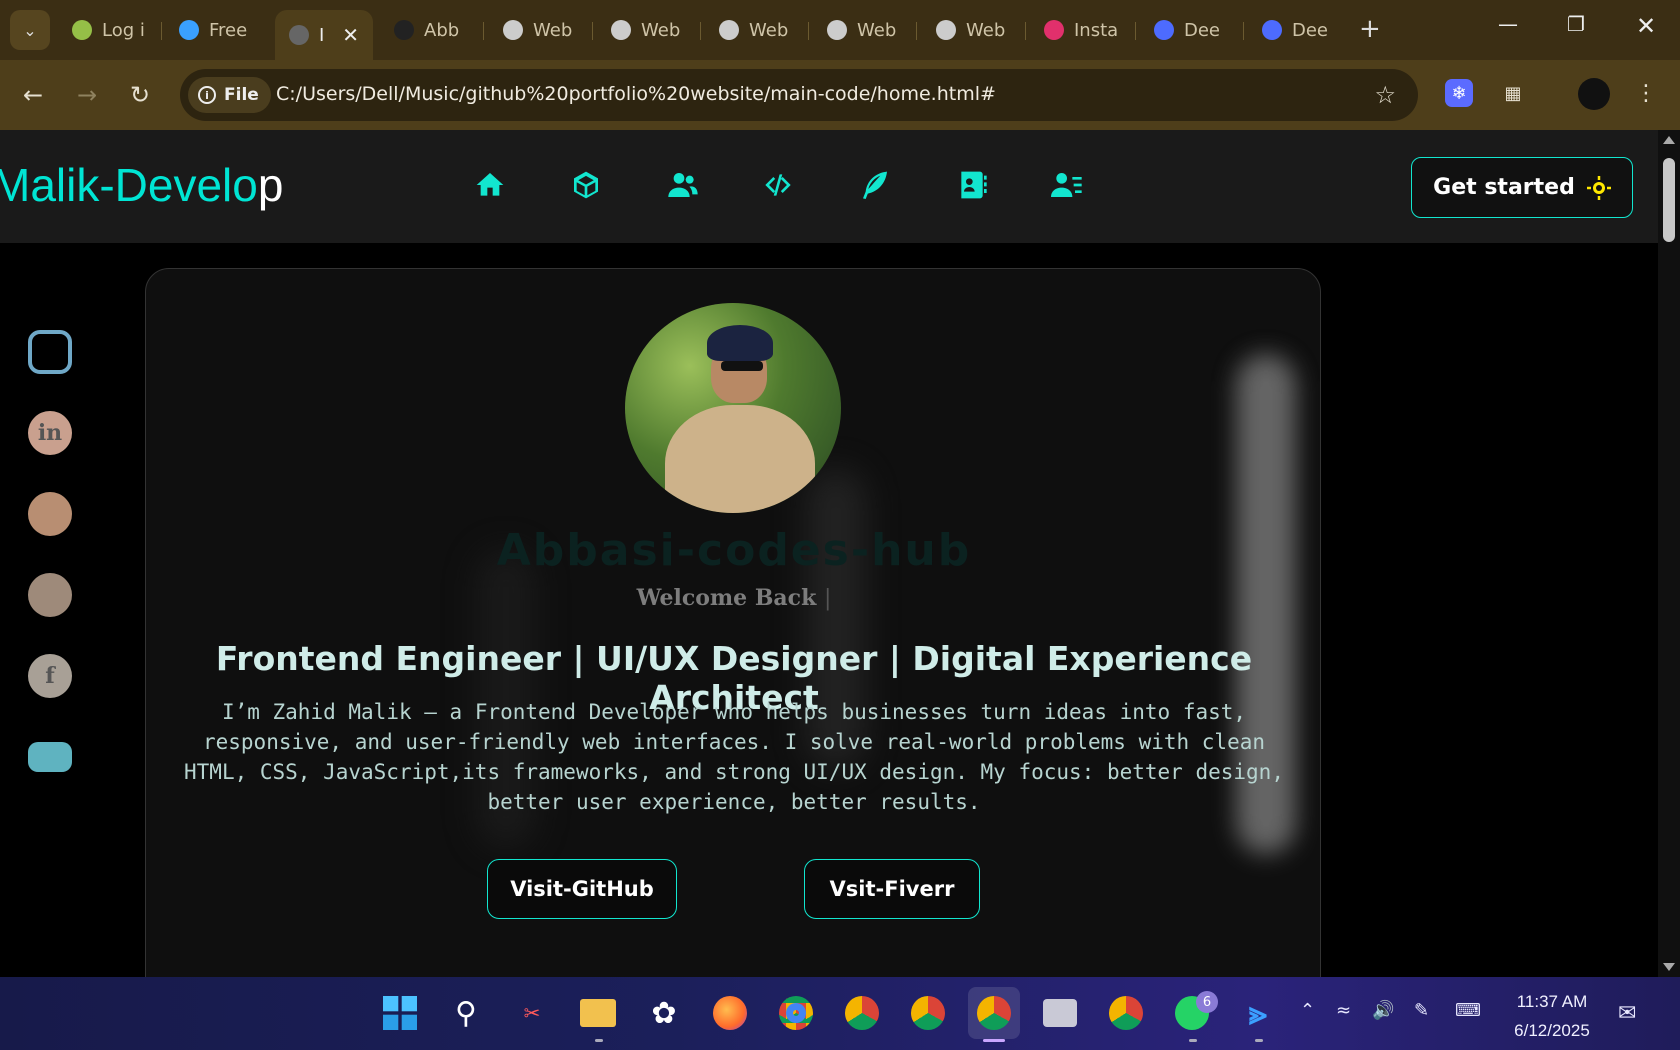  What do you see at coordinates (1646, 26) in the screenshot?
I see `close-window-button: ✕` at bounding box center [1646, 26].